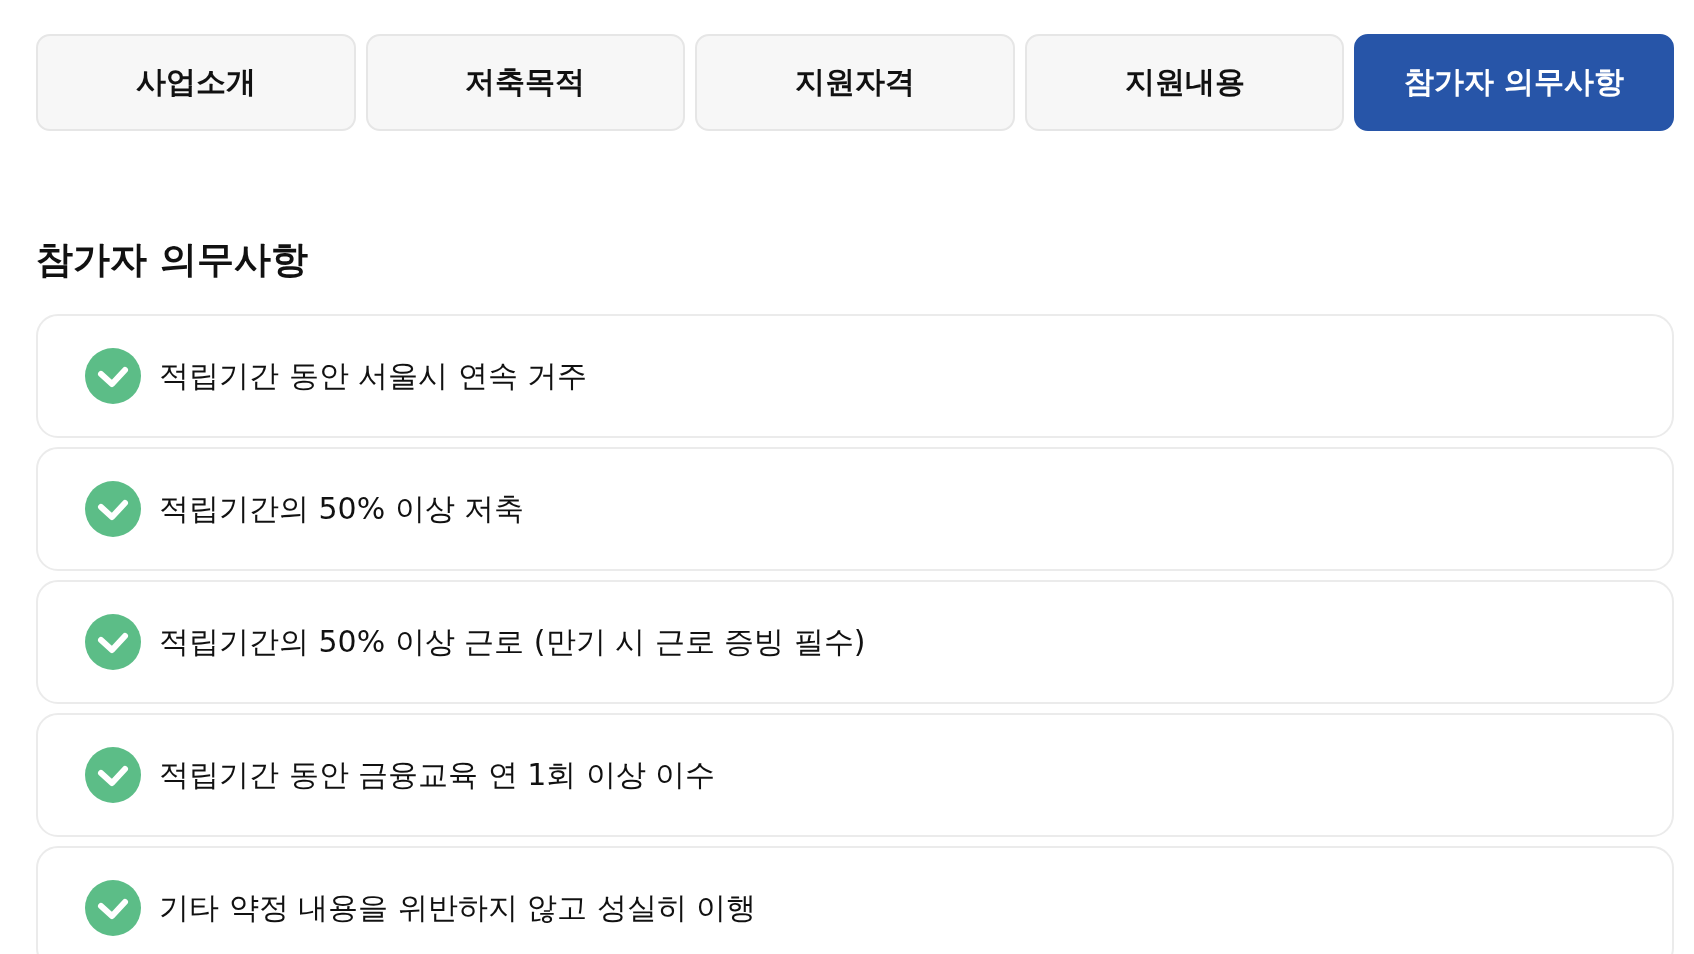 Image resolution: width=1694 pixels, height=954 pixels. Describe the element at coordinates (458, 907) in the screenshot. I see `duty-text: 기타 약정 내용을 위반하지 않고 성실히 이행` at that location.